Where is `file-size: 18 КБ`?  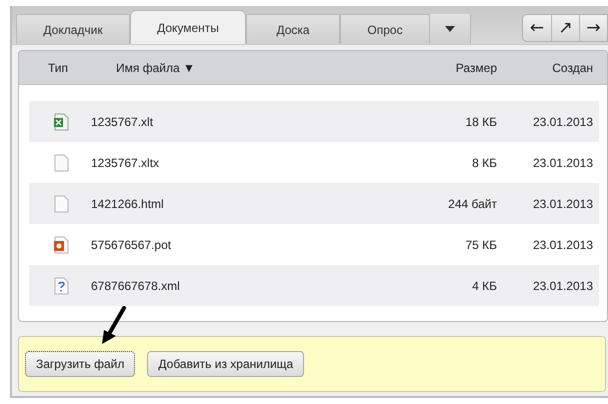
file-size: 18 КБ is located at coordinates (481, 121).